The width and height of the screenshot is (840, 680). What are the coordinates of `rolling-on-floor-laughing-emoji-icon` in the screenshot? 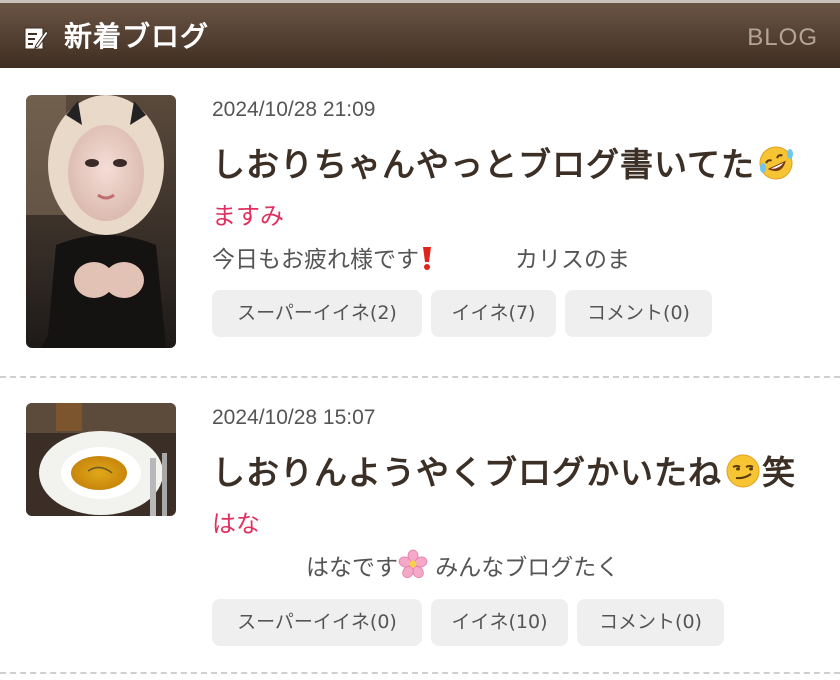 It's located at (776, 163).